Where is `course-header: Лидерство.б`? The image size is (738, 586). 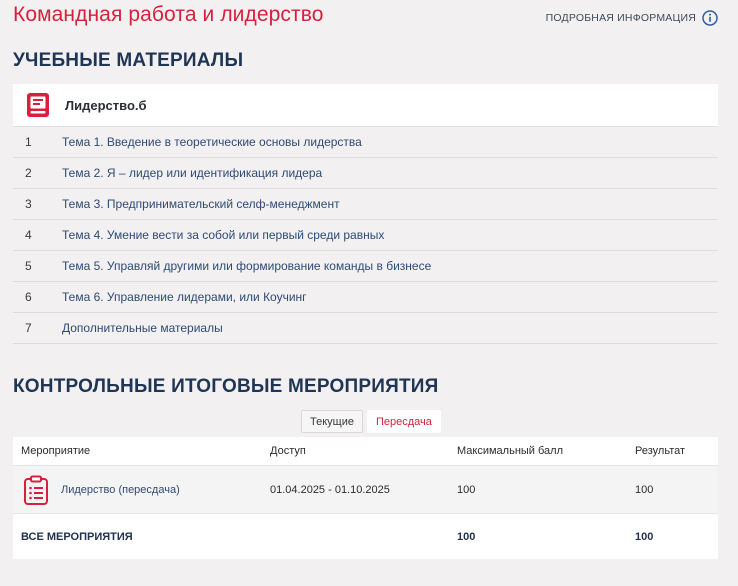
course-header: Лидерство.б is located at coordinates (365, 105).